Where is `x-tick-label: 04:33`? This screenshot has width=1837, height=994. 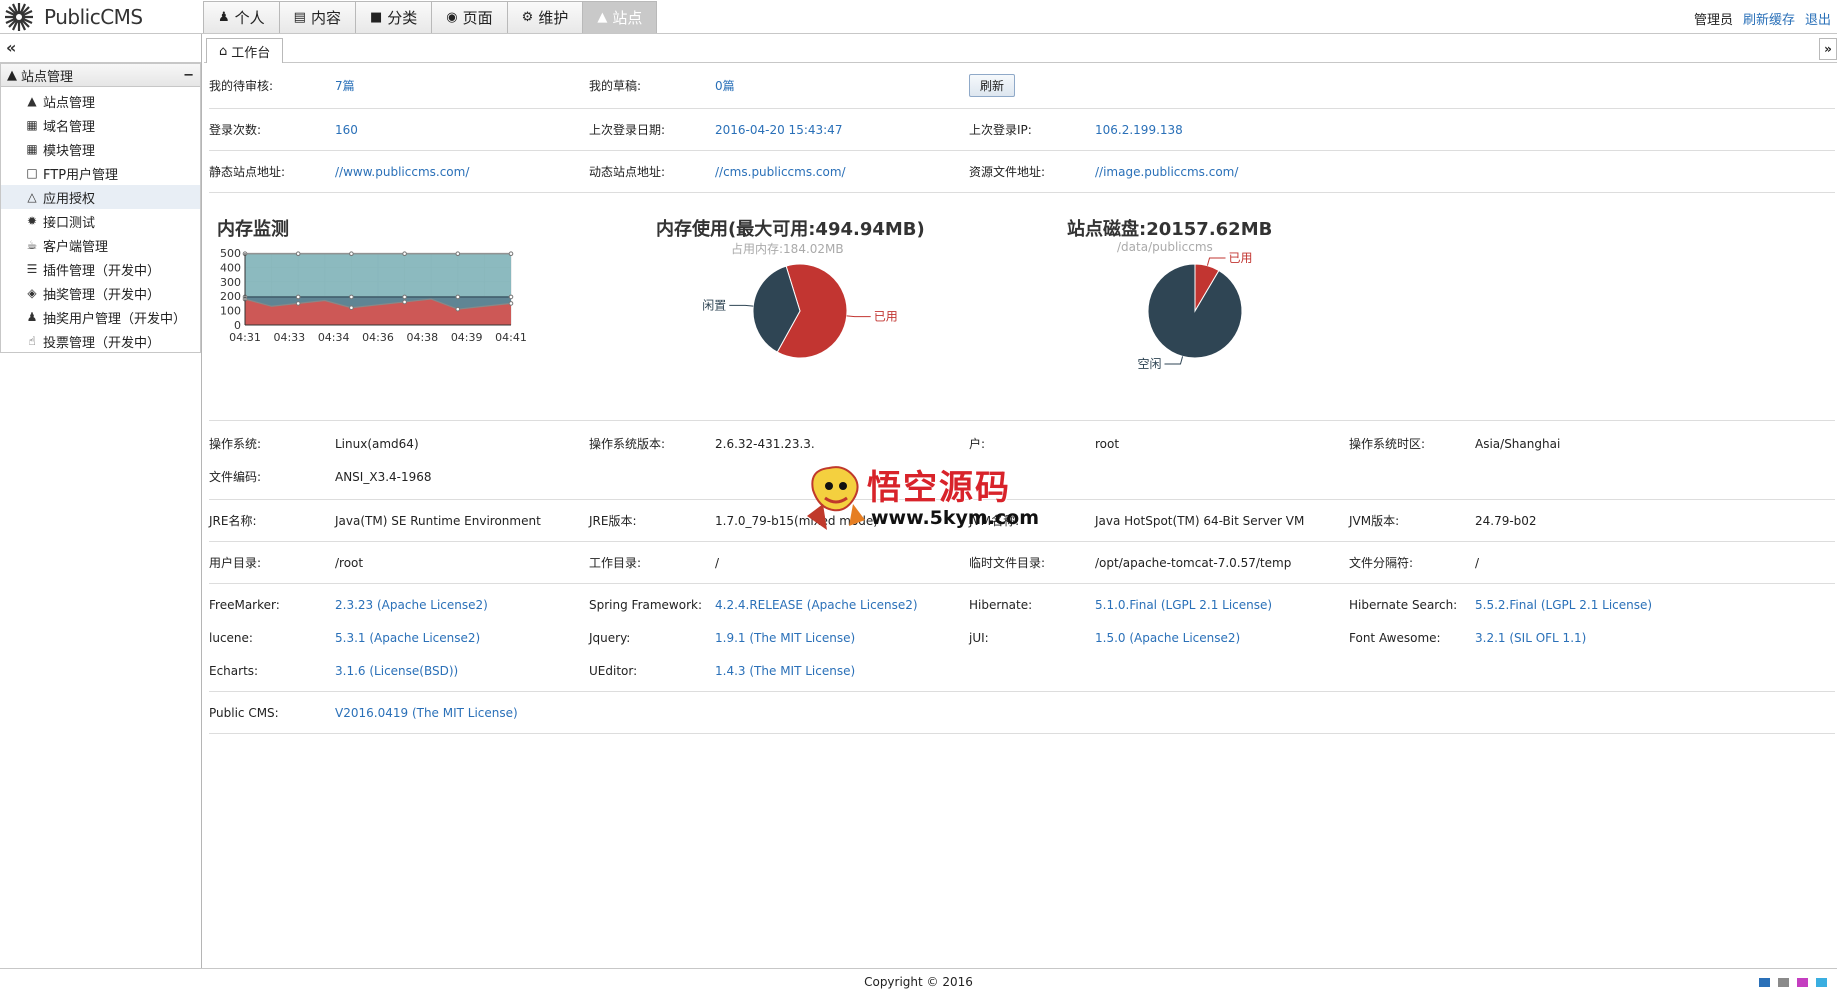 x-tick-label: 04:33 is located at coordinates (289, 337).